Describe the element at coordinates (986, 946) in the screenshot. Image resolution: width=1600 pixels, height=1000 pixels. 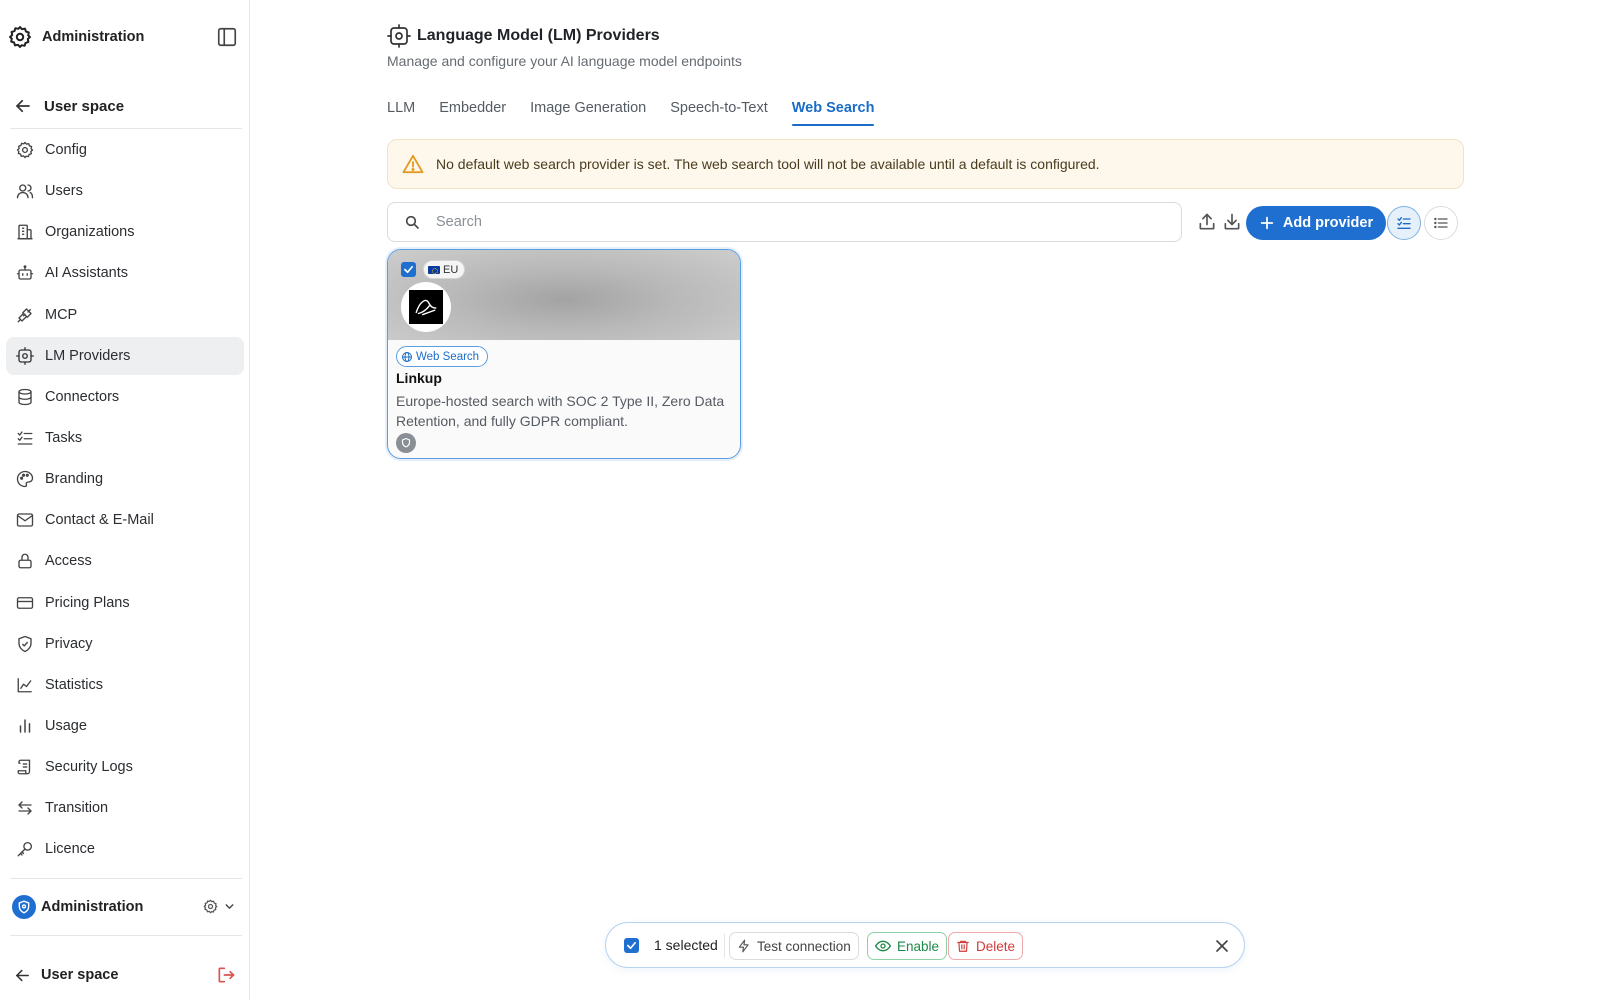
I see `delete-button: Delete` at that location.